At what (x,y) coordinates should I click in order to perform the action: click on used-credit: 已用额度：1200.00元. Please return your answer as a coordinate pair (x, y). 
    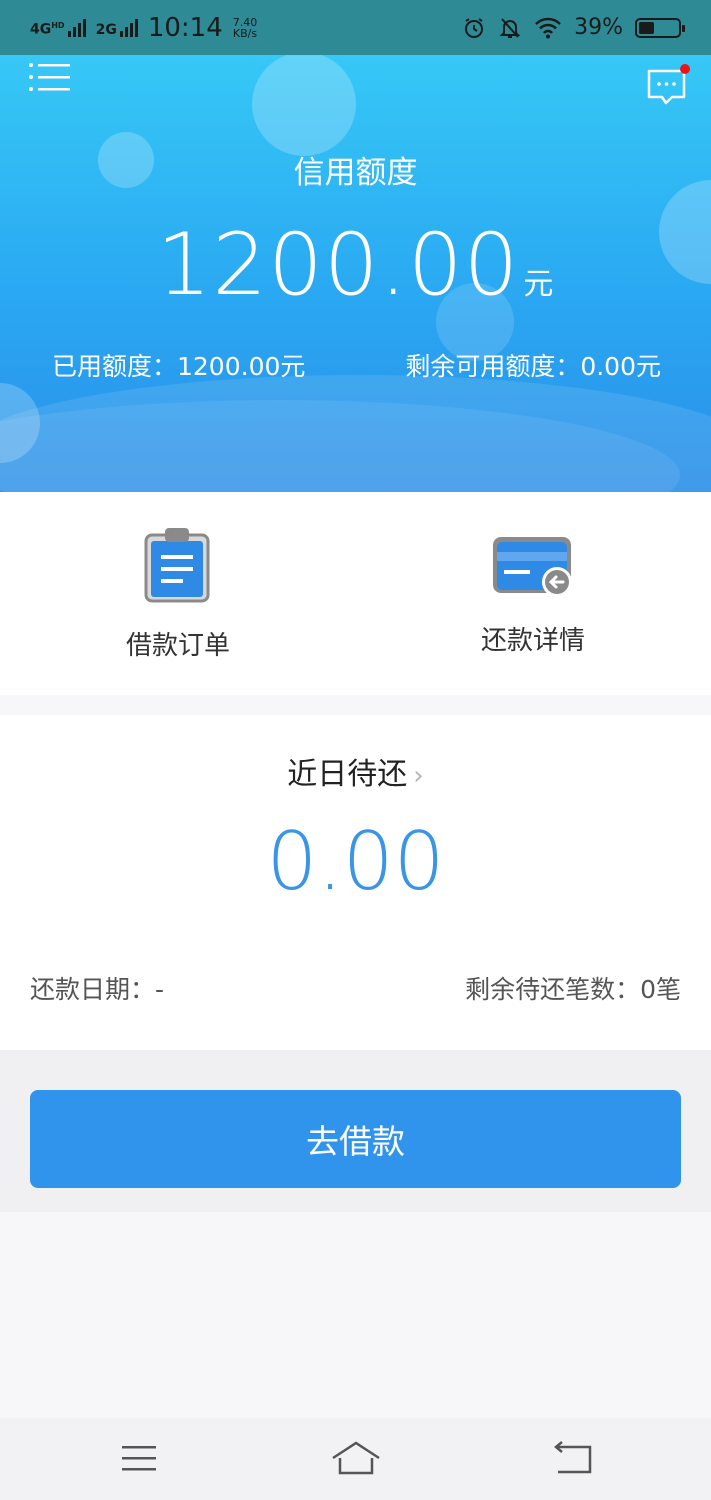
    Looking at the image, I should click on (179, 366).